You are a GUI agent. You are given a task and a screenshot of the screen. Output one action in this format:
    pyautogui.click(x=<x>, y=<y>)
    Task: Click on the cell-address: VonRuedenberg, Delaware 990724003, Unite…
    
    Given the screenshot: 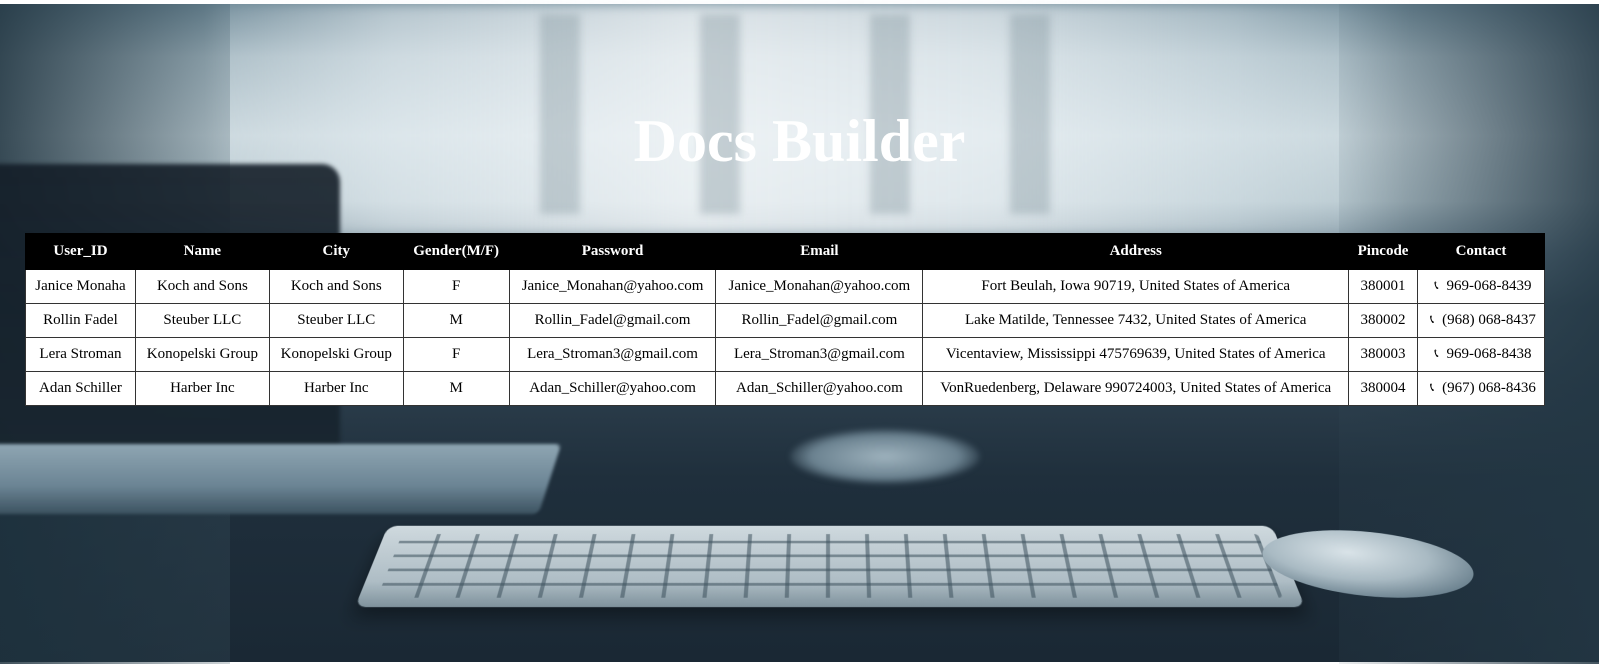 What is the action you would take?
    pyautogui.click(x=1136, y=388)
    